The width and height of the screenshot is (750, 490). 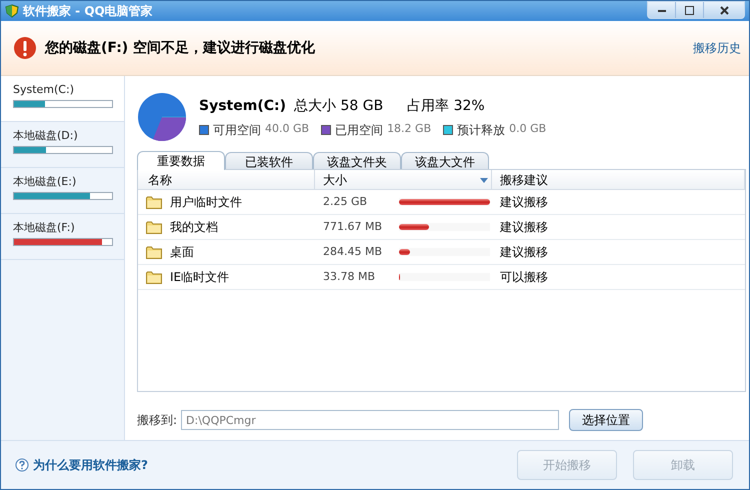 I want to click on pie-drawing, so click(x=162, y=117).